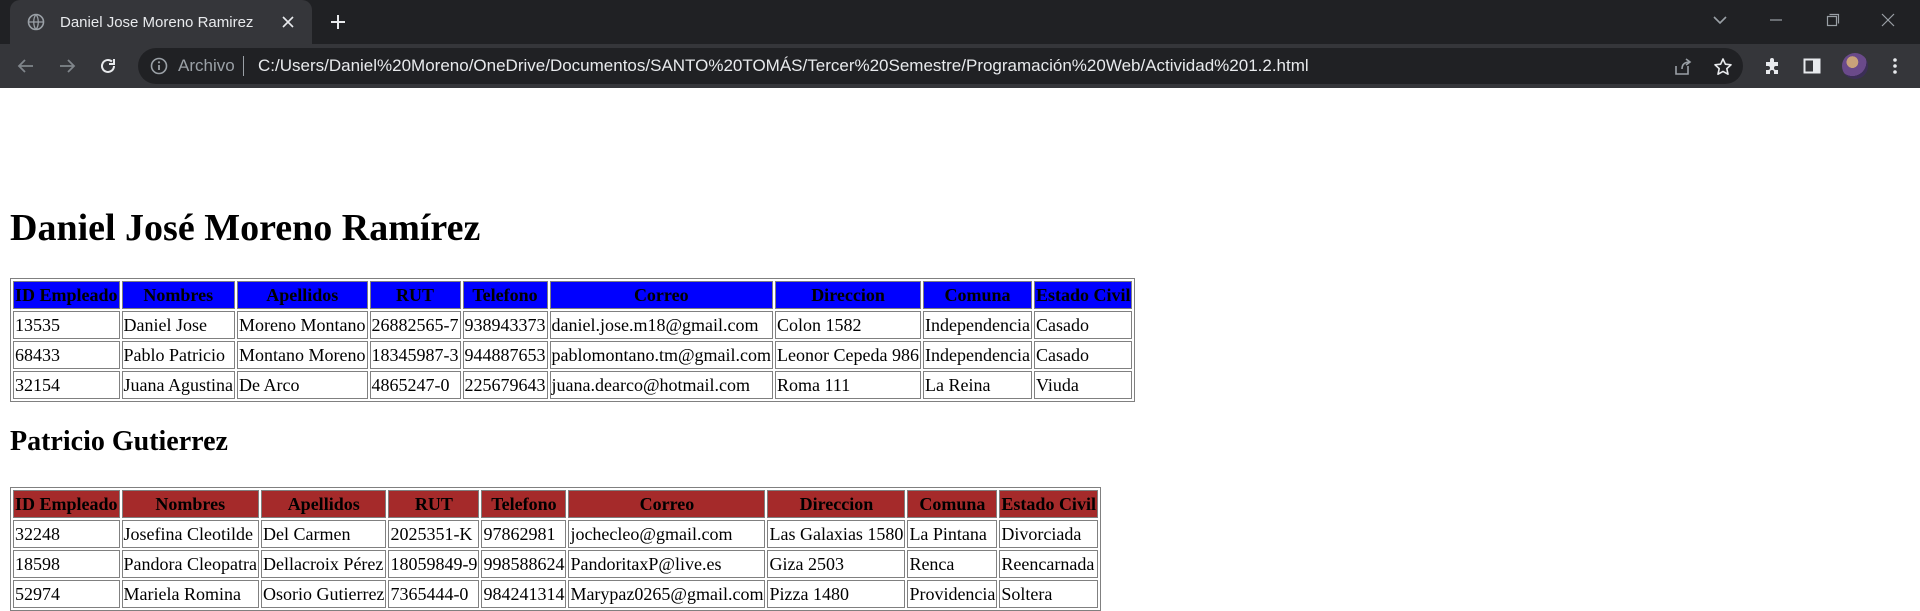 This screenshot has height=611, width=1920. What do you see at coordinates (661, 385) in the screenshot?
I see `table-cell: juana.dearco@hotmail.com` at bounding box center [661, 385].